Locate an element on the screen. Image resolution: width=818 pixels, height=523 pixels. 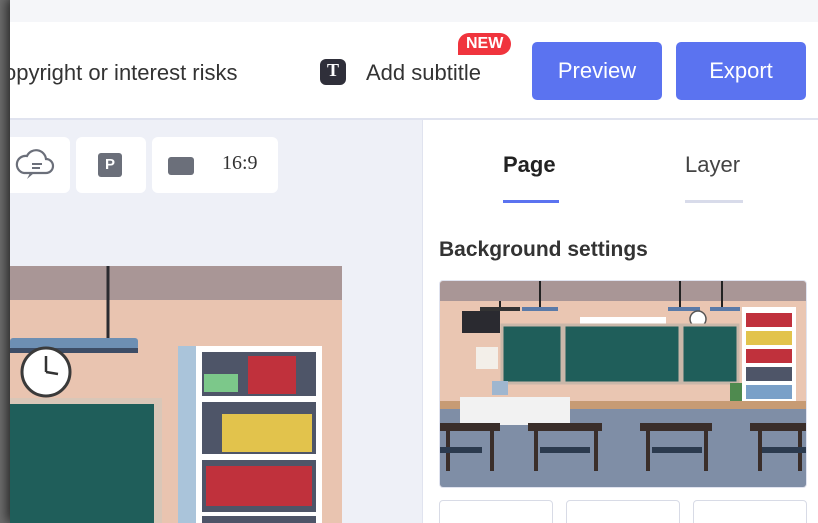
text-t-icon: T is located at coordinates (333, 72).